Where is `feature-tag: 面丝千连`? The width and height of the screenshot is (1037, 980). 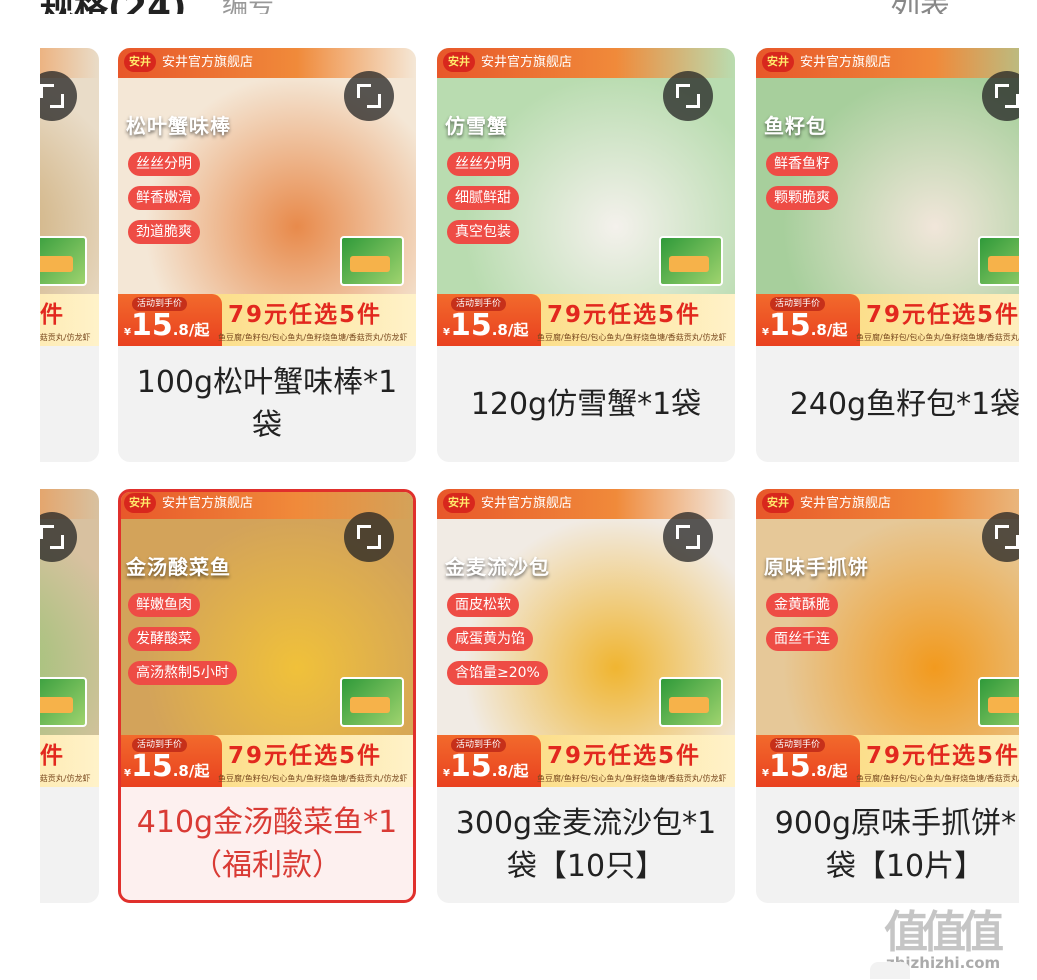
feature-tag: 面丝千连 is located at coordinates (802, 639).